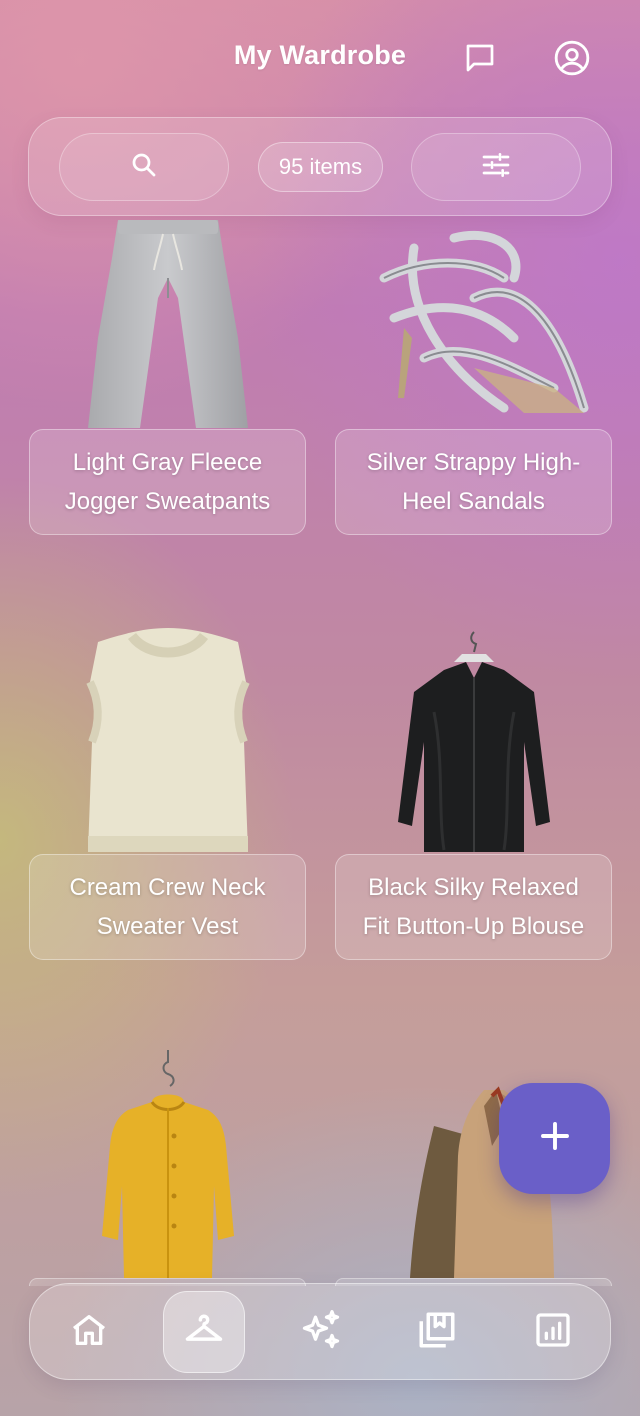 The image size is (640, 1416). I want to click on silver-sandals-image, so click(473, 324).